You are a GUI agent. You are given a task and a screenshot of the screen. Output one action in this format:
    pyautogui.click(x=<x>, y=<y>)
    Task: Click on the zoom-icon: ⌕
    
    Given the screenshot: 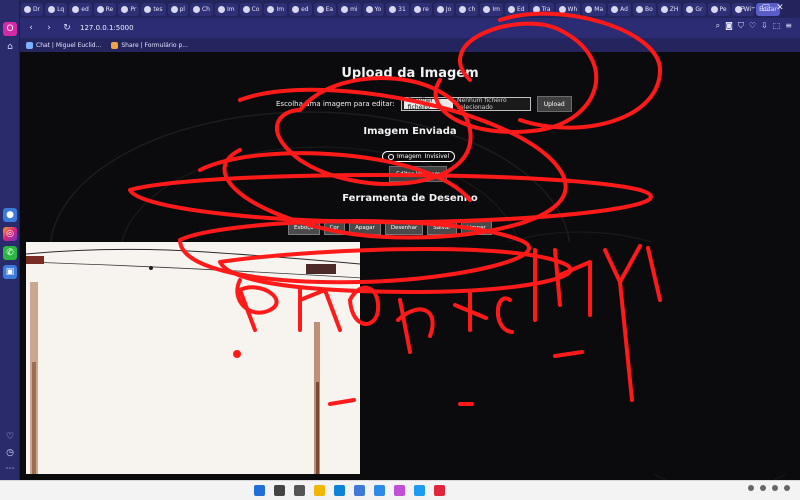 What is the action you would take?
    pyautogui.click(x=718, y=26)
    